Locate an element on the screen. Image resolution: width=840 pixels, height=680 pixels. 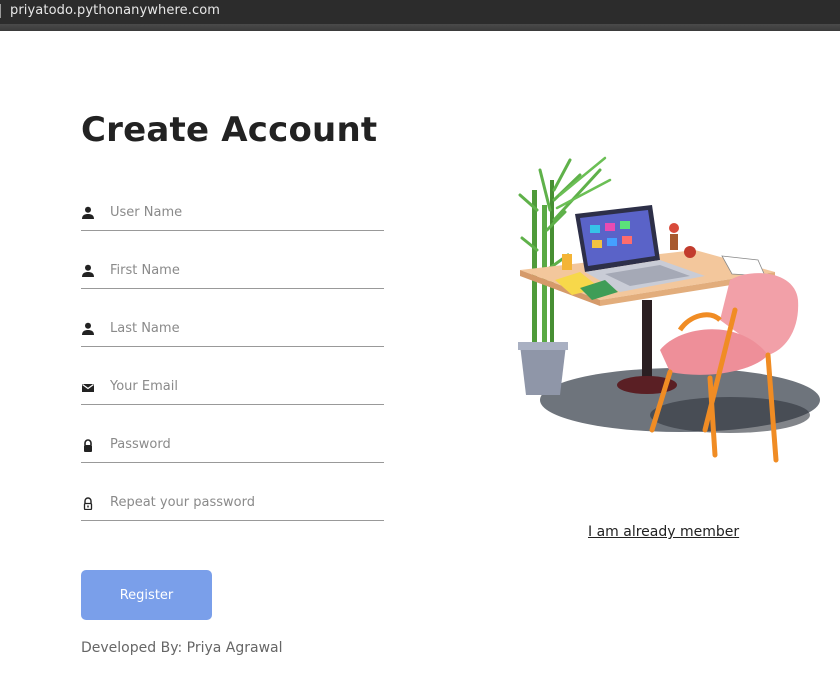
repeat-password-field is located at coordinates (232, 503).